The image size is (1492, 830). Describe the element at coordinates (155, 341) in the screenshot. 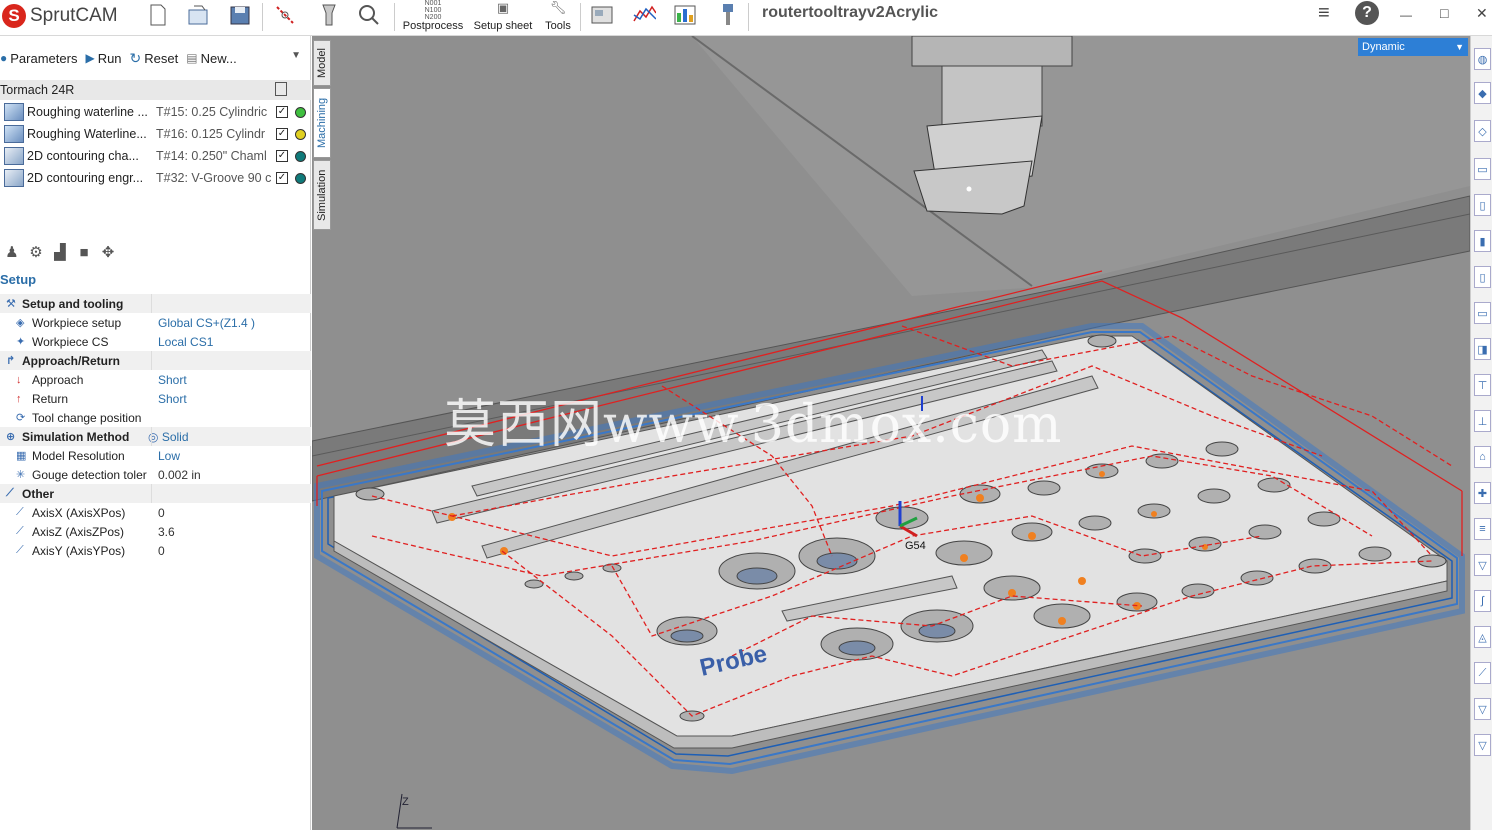

I see `prop-workpiece-cs: ✦ Workpiece CS Local CS1` at that location.